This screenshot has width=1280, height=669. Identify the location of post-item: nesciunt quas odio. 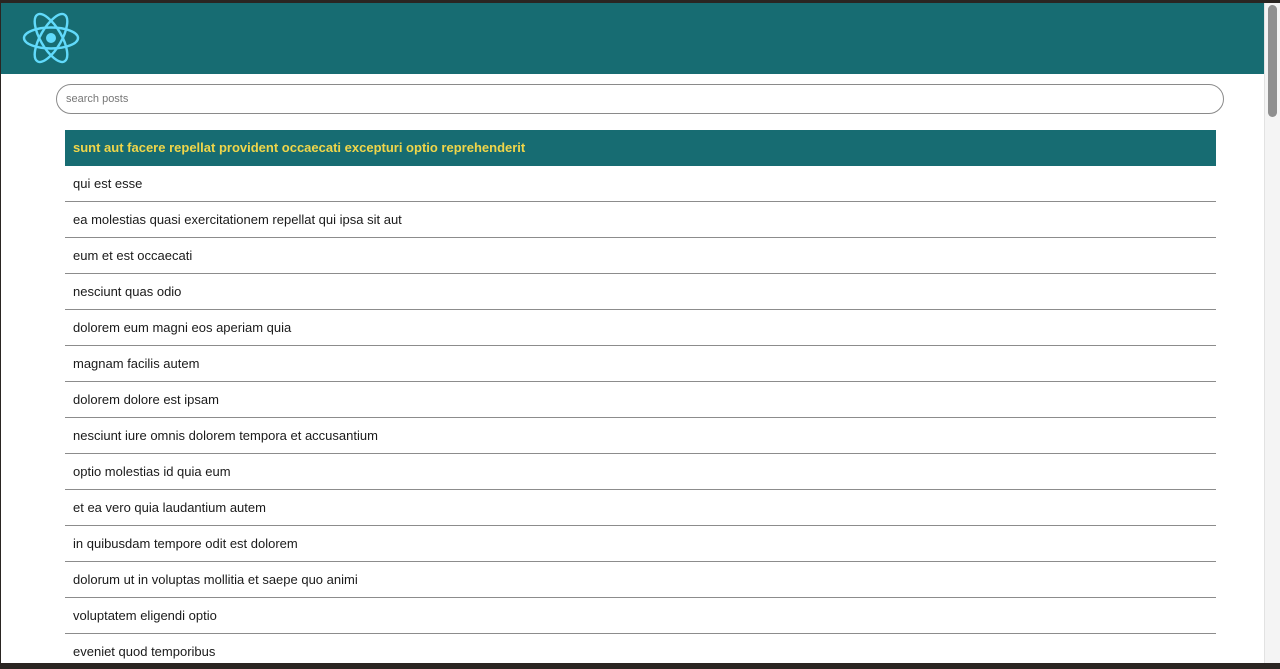
(640, 292).